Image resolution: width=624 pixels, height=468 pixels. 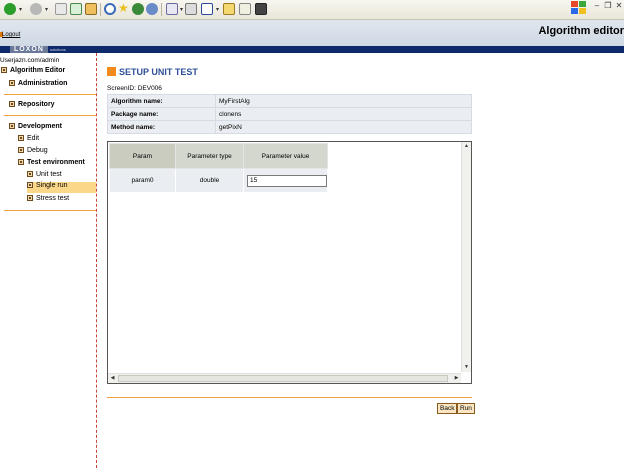 I want to click on info-value: clonens, so click(x=343, y=114).